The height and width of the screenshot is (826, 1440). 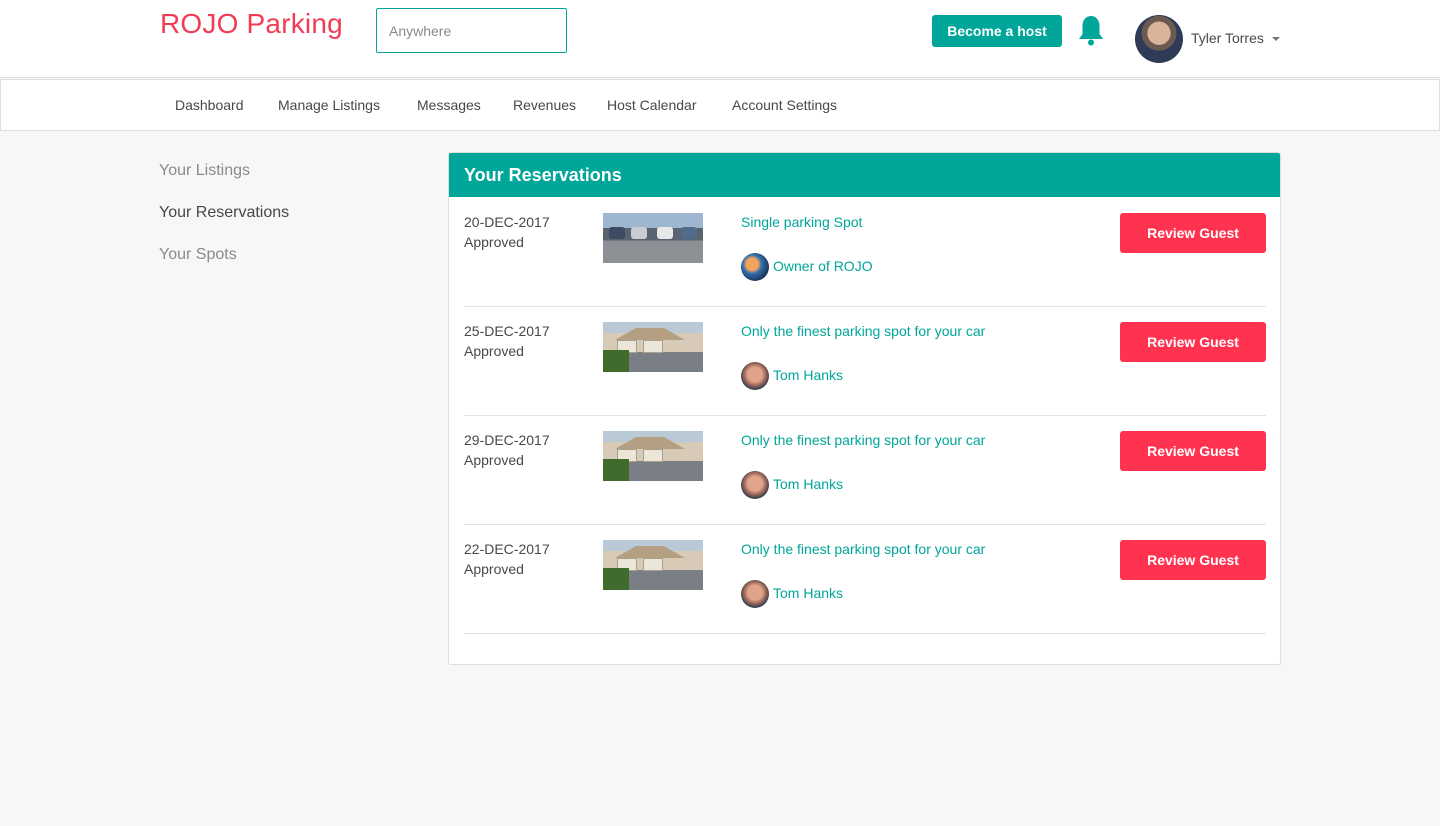 What do you see at coordinates (251, 24) in the screenshot?
I see `brand-logo: ROJO Parking` at bounding box center [251, 24].